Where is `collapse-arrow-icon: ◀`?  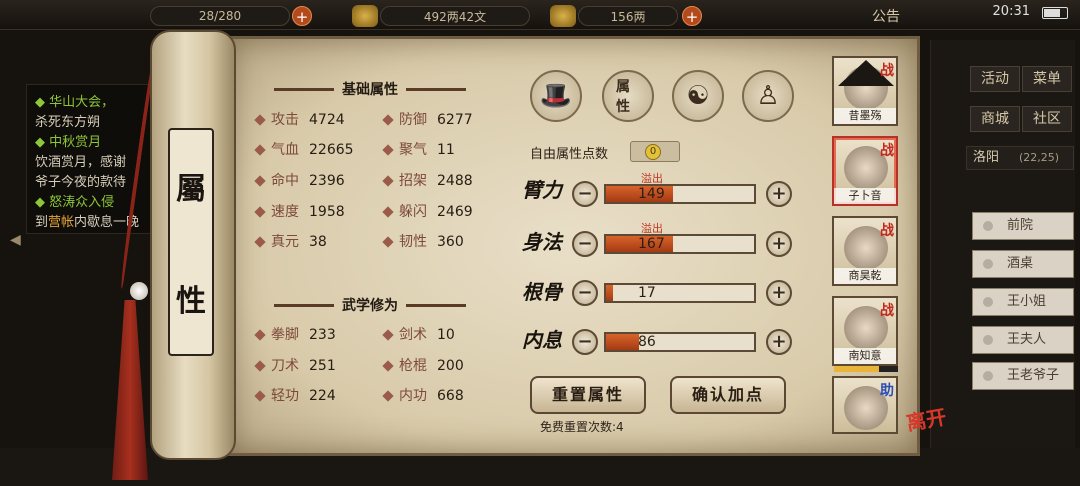
collapse-arrow-icon: ◀ is located at coordinates (15, 240).